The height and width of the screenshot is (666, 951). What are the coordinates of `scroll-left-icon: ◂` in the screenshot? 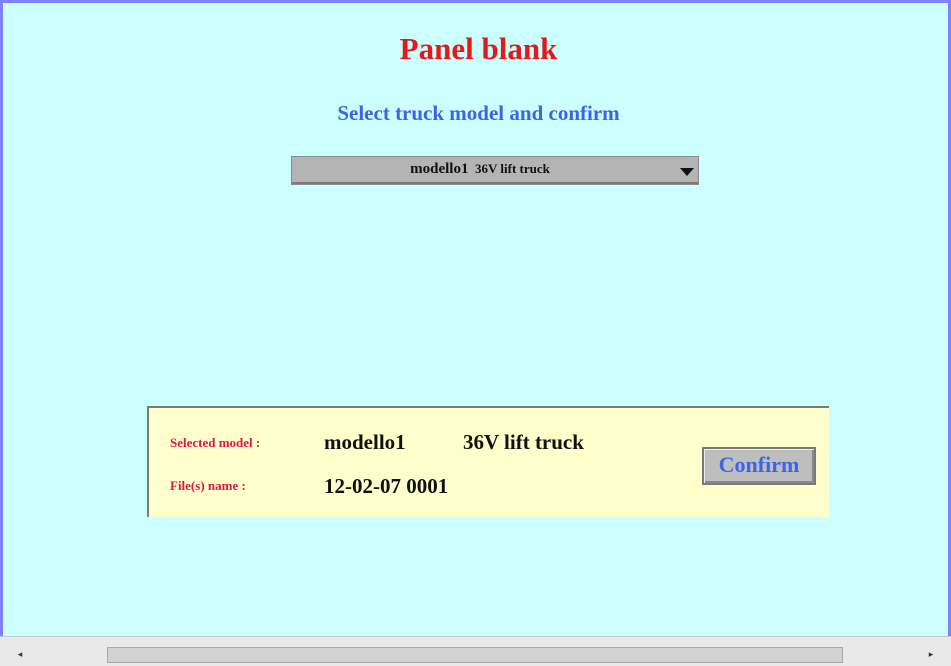 It's located at (20, 655).